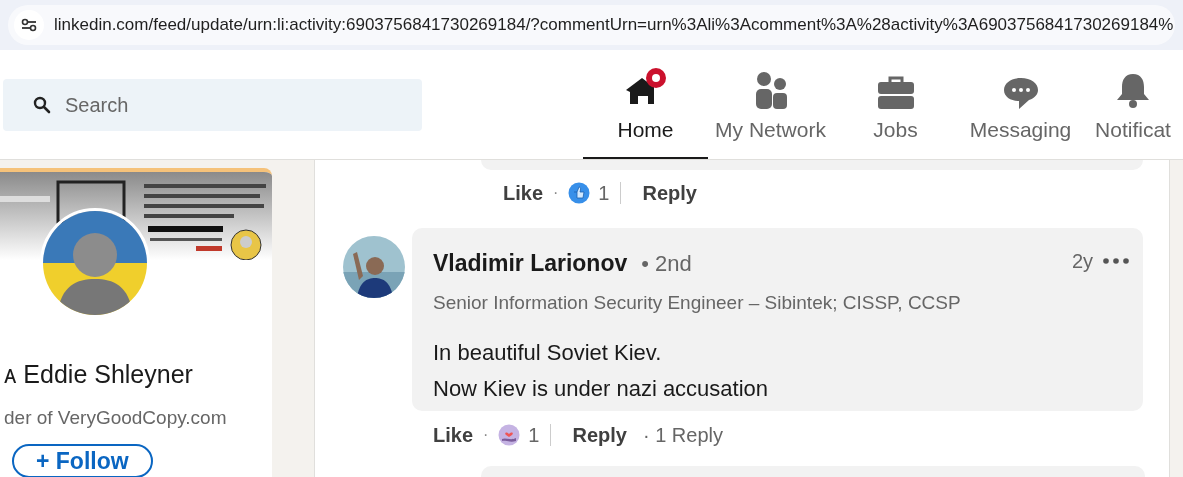 This screenshot has width=1183, height=477. What do you see at coordinates (509, 435) in the screenshot?
I see `heart-hand-icon` at bounding box center [509, 435].